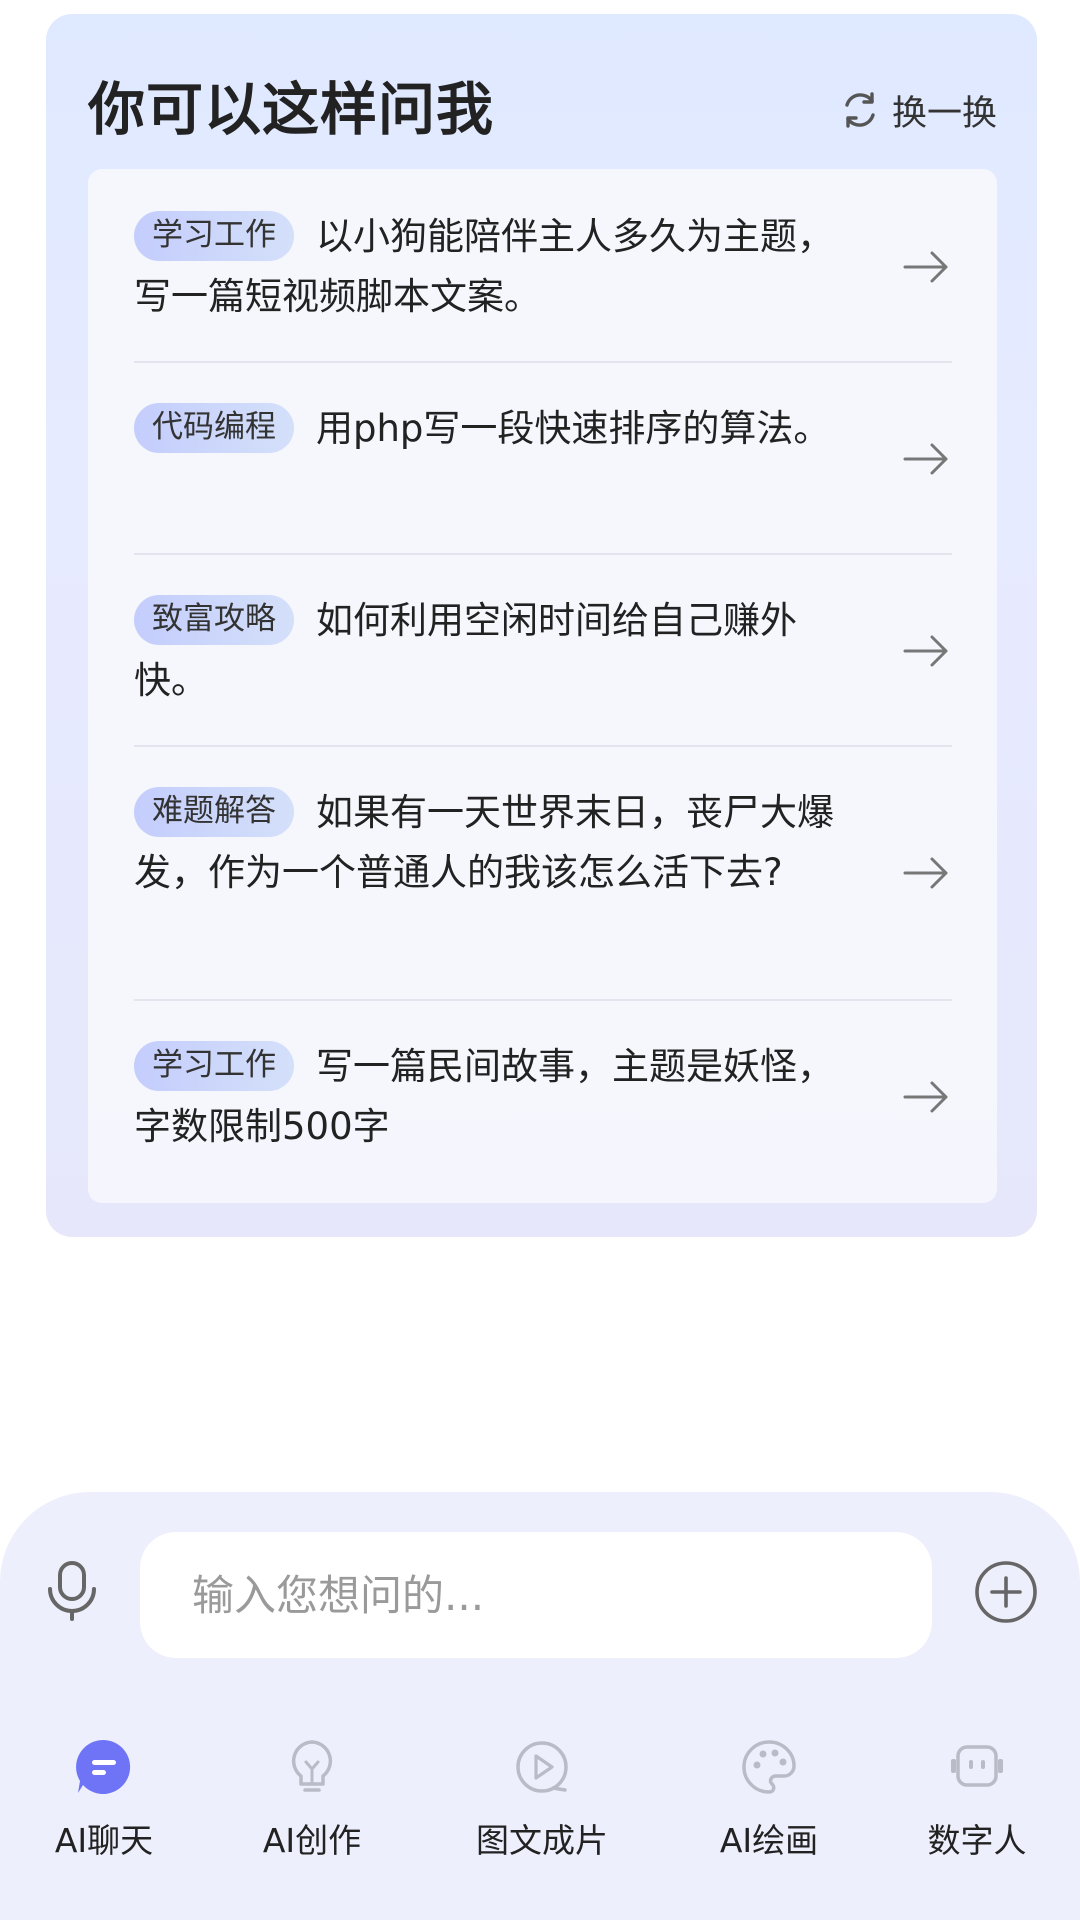 This screenshot has width=1080, height=1920. What do you see at coordinates (977, 1766) in the screenshot?
I see `robot-face-icon` at bounding box center [977, 1766].